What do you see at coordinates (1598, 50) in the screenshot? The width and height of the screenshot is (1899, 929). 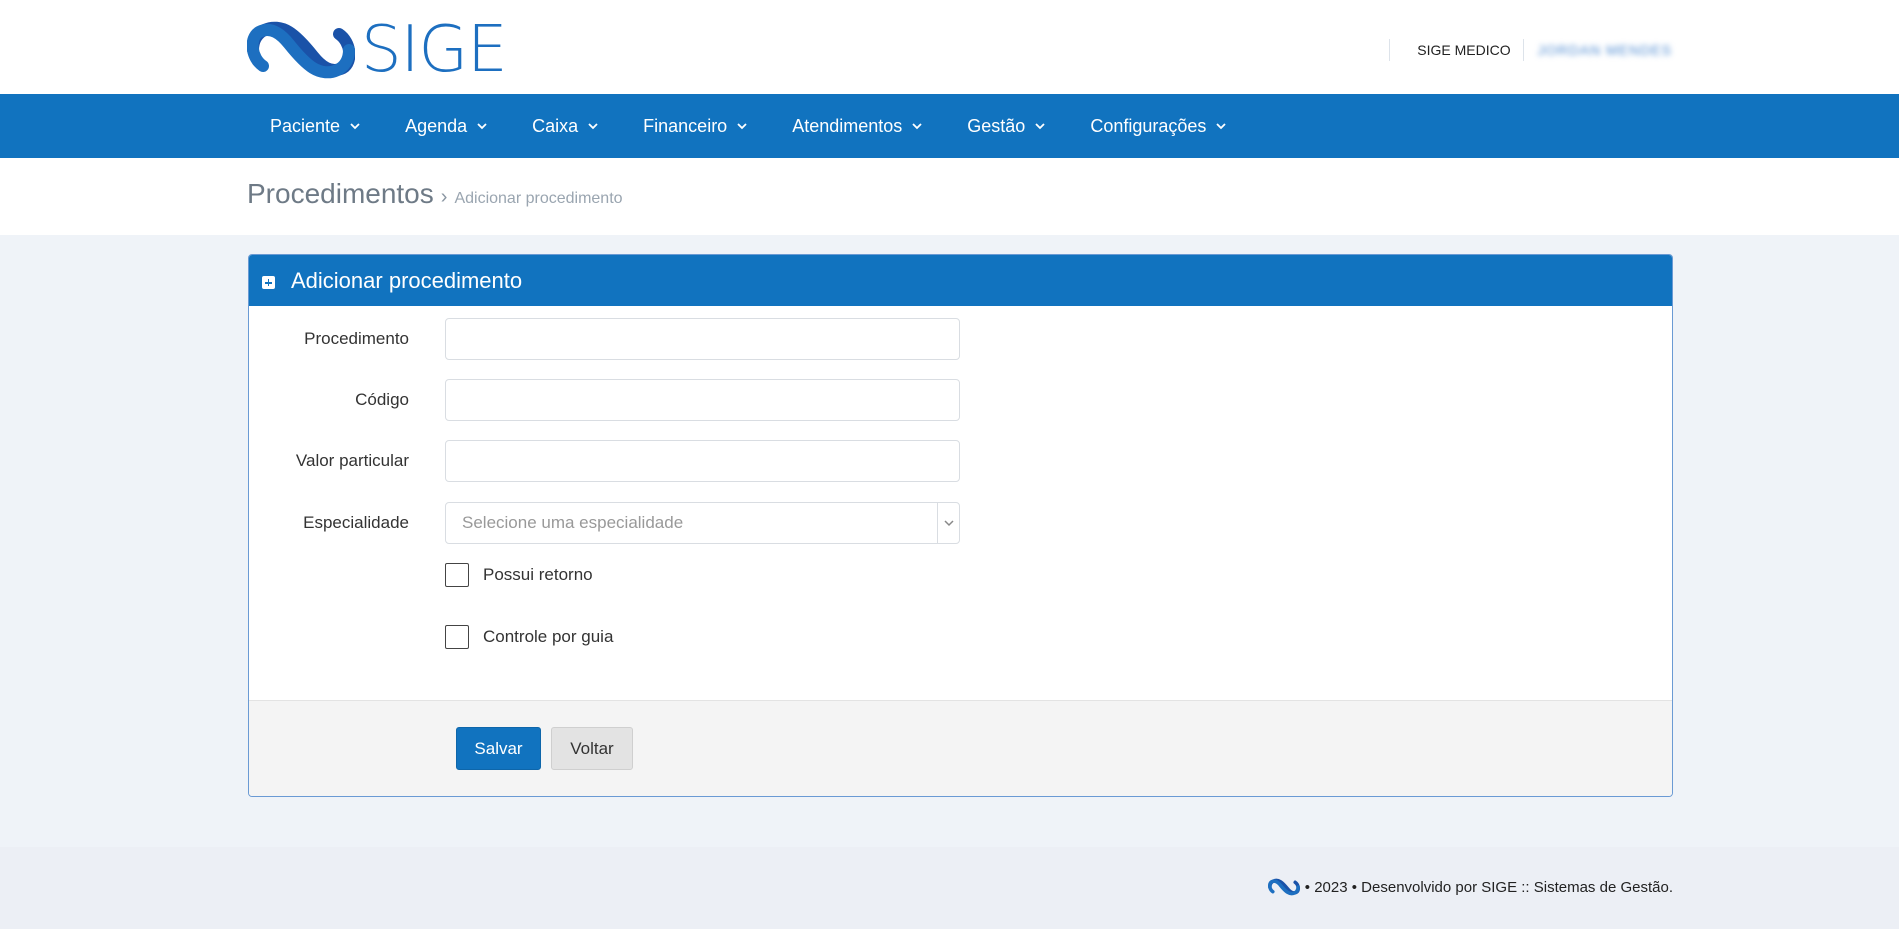 I see `user-name: JORDAN MENDES` at bounding box center [1598, 50].